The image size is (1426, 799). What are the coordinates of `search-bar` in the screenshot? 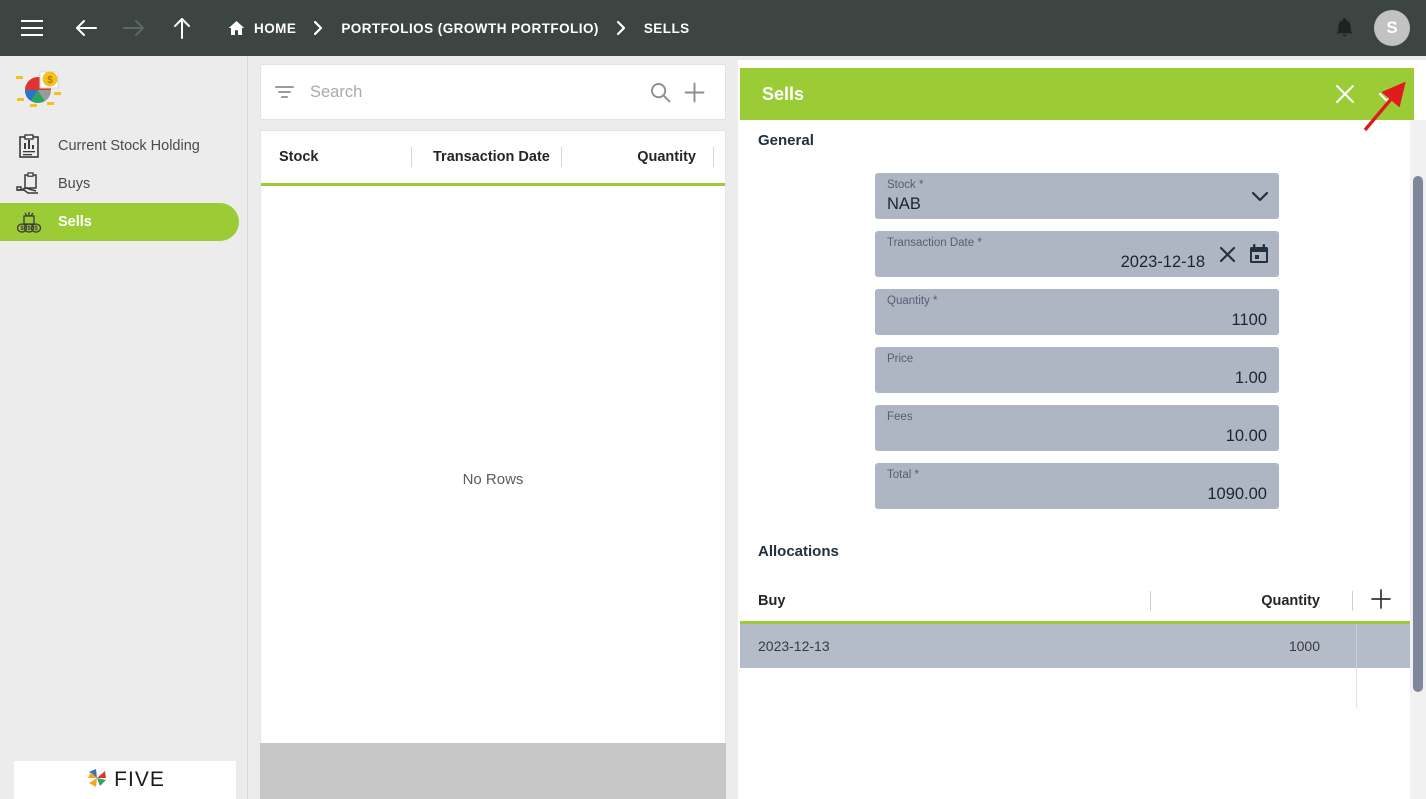 It's located at (493, 92).